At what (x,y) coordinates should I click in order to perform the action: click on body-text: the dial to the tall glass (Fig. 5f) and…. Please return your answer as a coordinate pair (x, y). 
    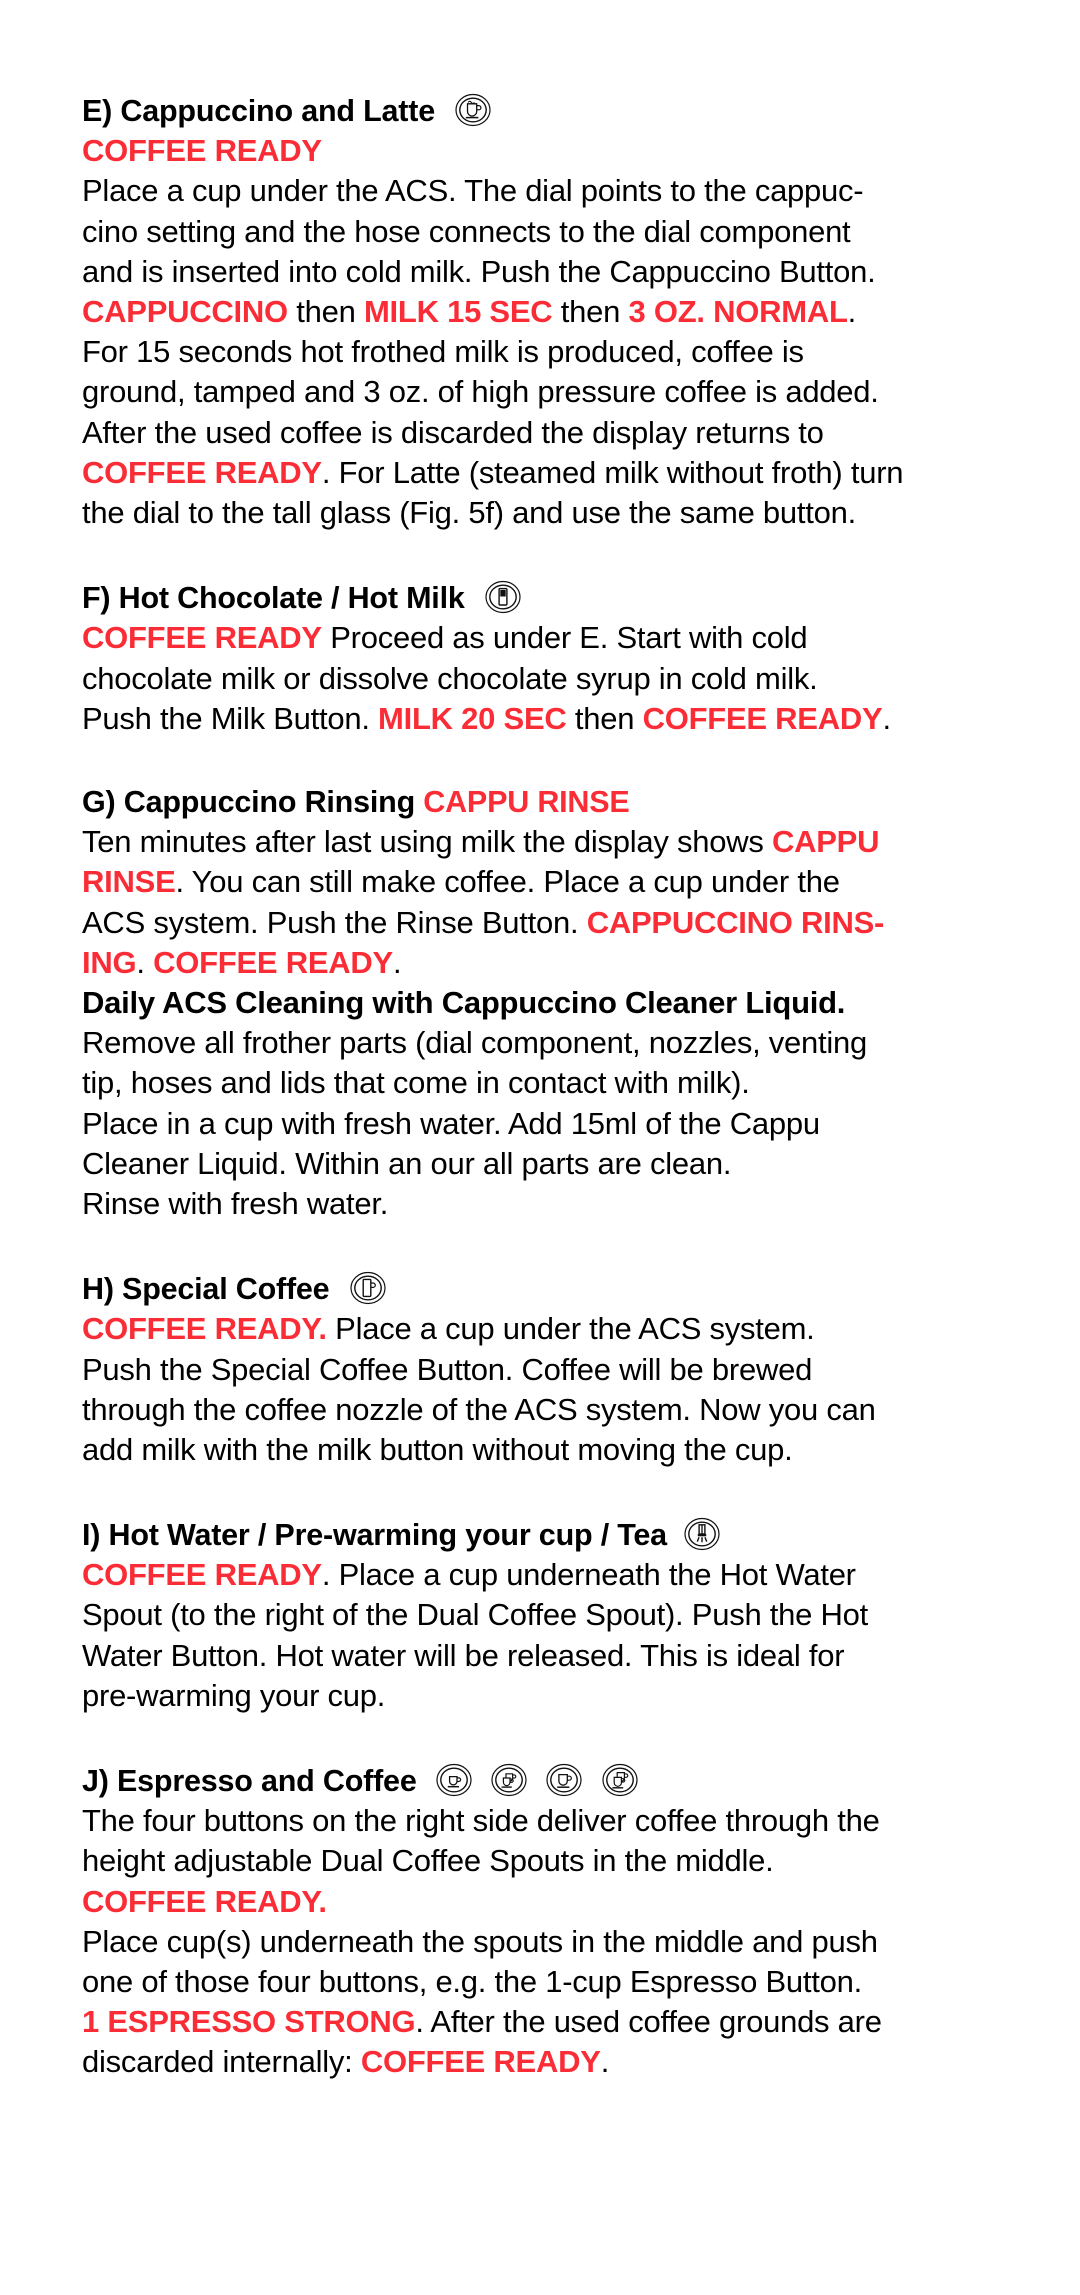
    Looking at the image, I should click on (469, 512).